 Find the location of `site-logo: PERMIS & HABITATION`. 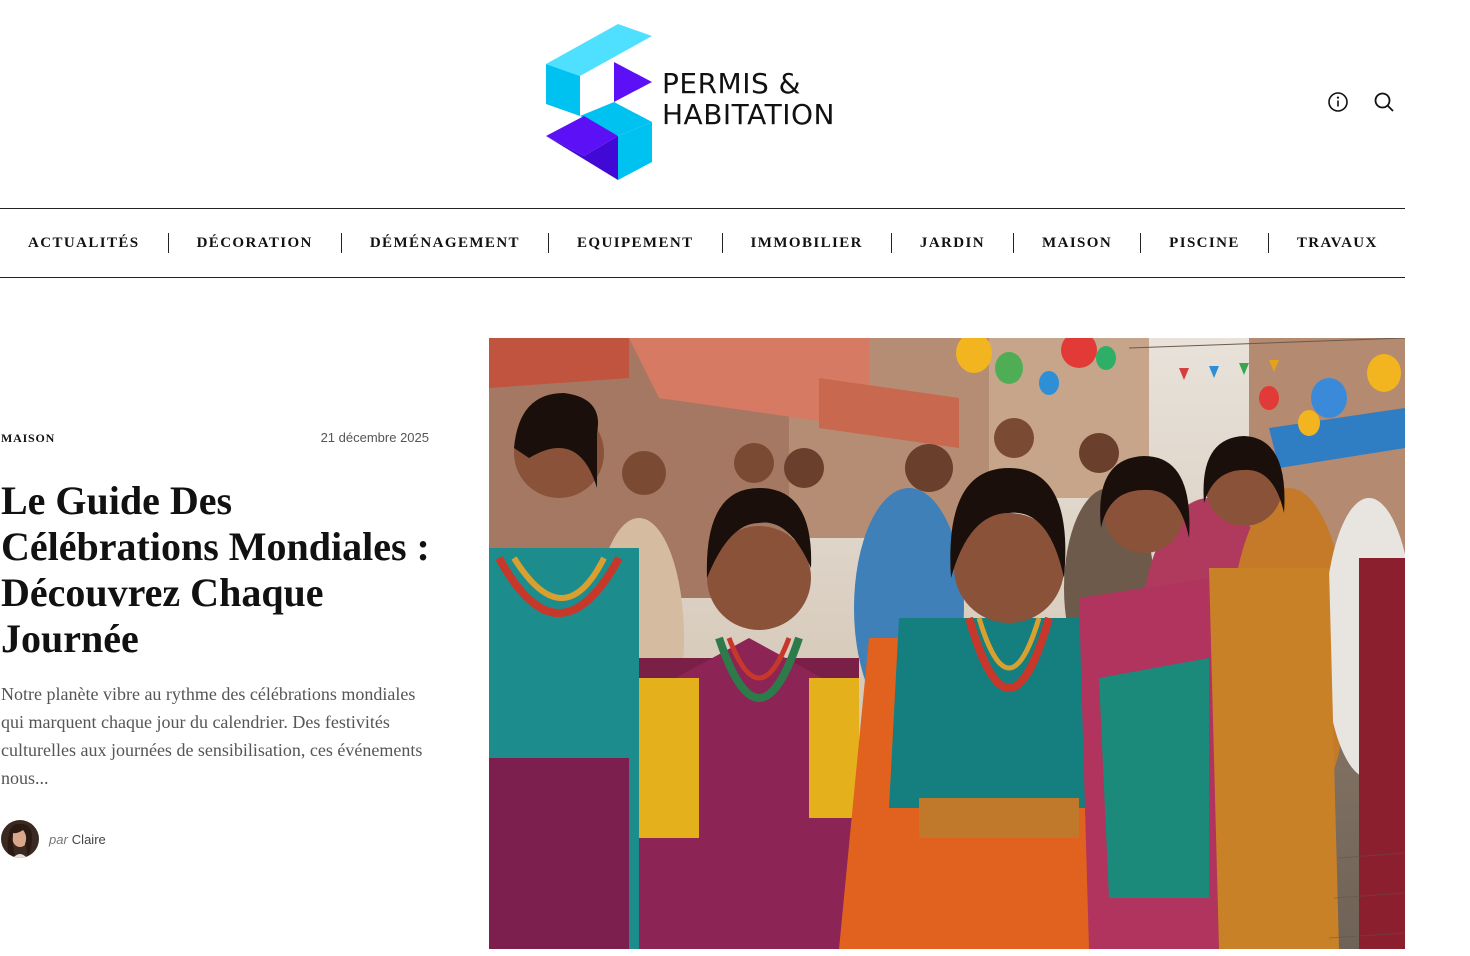

site-logo: PERMIS & HABITATION is located at coordinates (699, 104).